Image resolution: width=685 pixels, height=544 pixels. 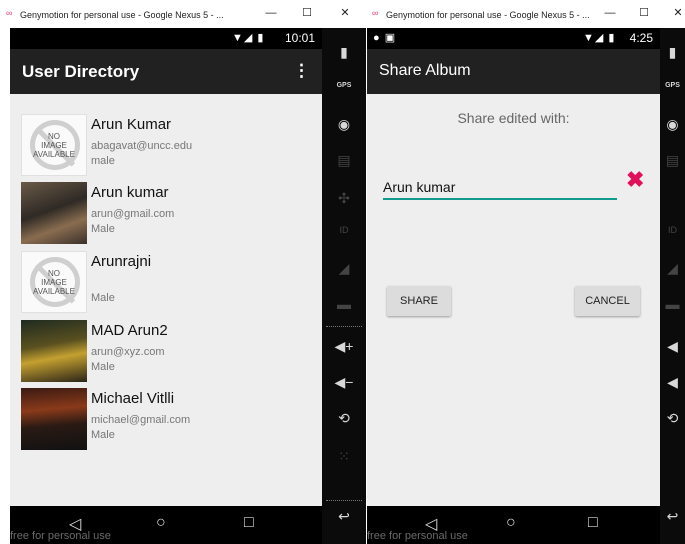 What do you see at coordinates (513, 71) in the screenshot?
I see `app-bar: Share Album` at bounding box center [513, 71].